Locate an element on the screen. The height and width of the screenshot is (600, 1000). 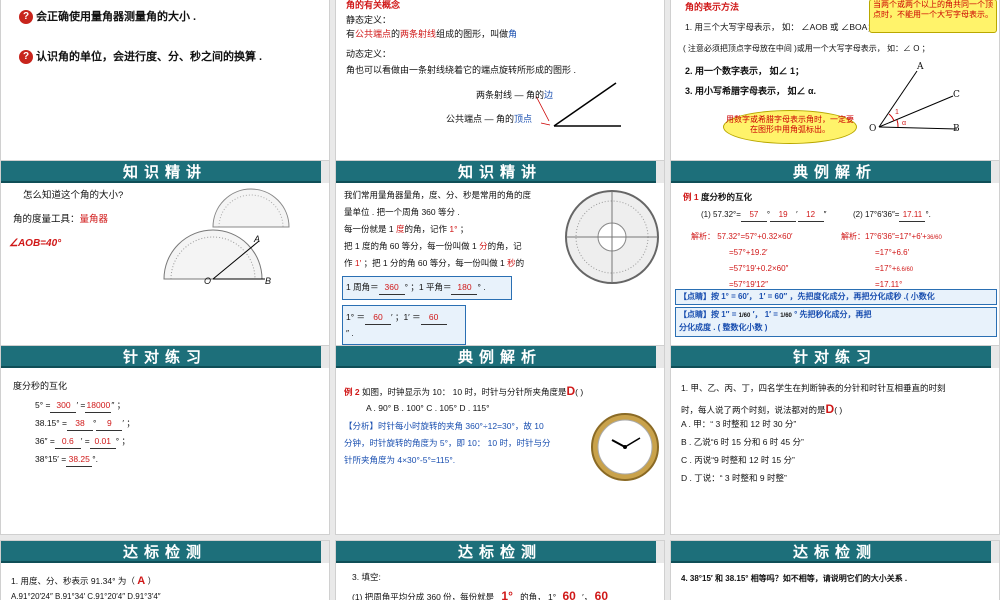
sol1-3: =57°19′+0.2×60″ is located at coordinates (759, 268).